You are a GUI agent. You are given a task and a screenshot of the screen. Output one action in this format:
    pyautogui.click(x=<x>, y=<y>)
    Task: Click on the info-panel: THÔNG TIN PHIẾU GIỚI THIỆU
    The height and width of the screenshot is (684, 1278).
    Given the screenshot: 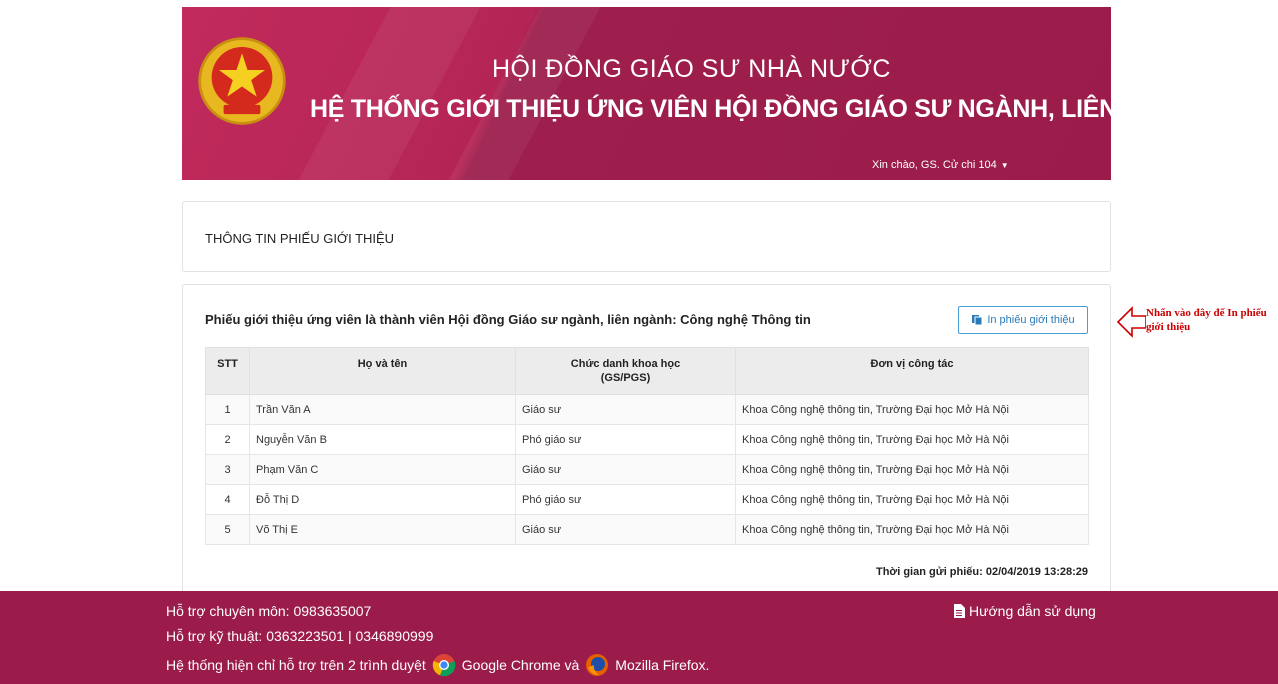 What is the action you would take?
    pyautogui.click(x=646, y=236)
    